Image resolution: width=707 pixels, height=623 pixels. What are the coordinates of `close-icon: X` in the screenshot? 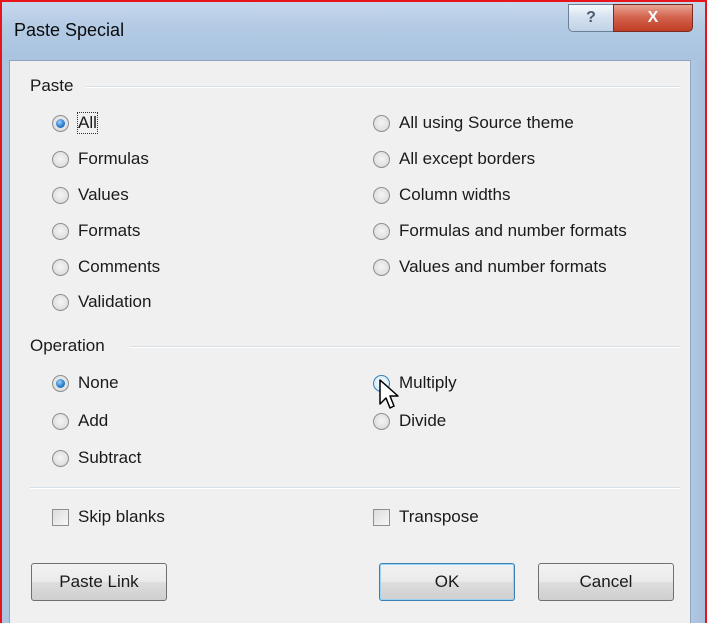 It's located at (653, 17).